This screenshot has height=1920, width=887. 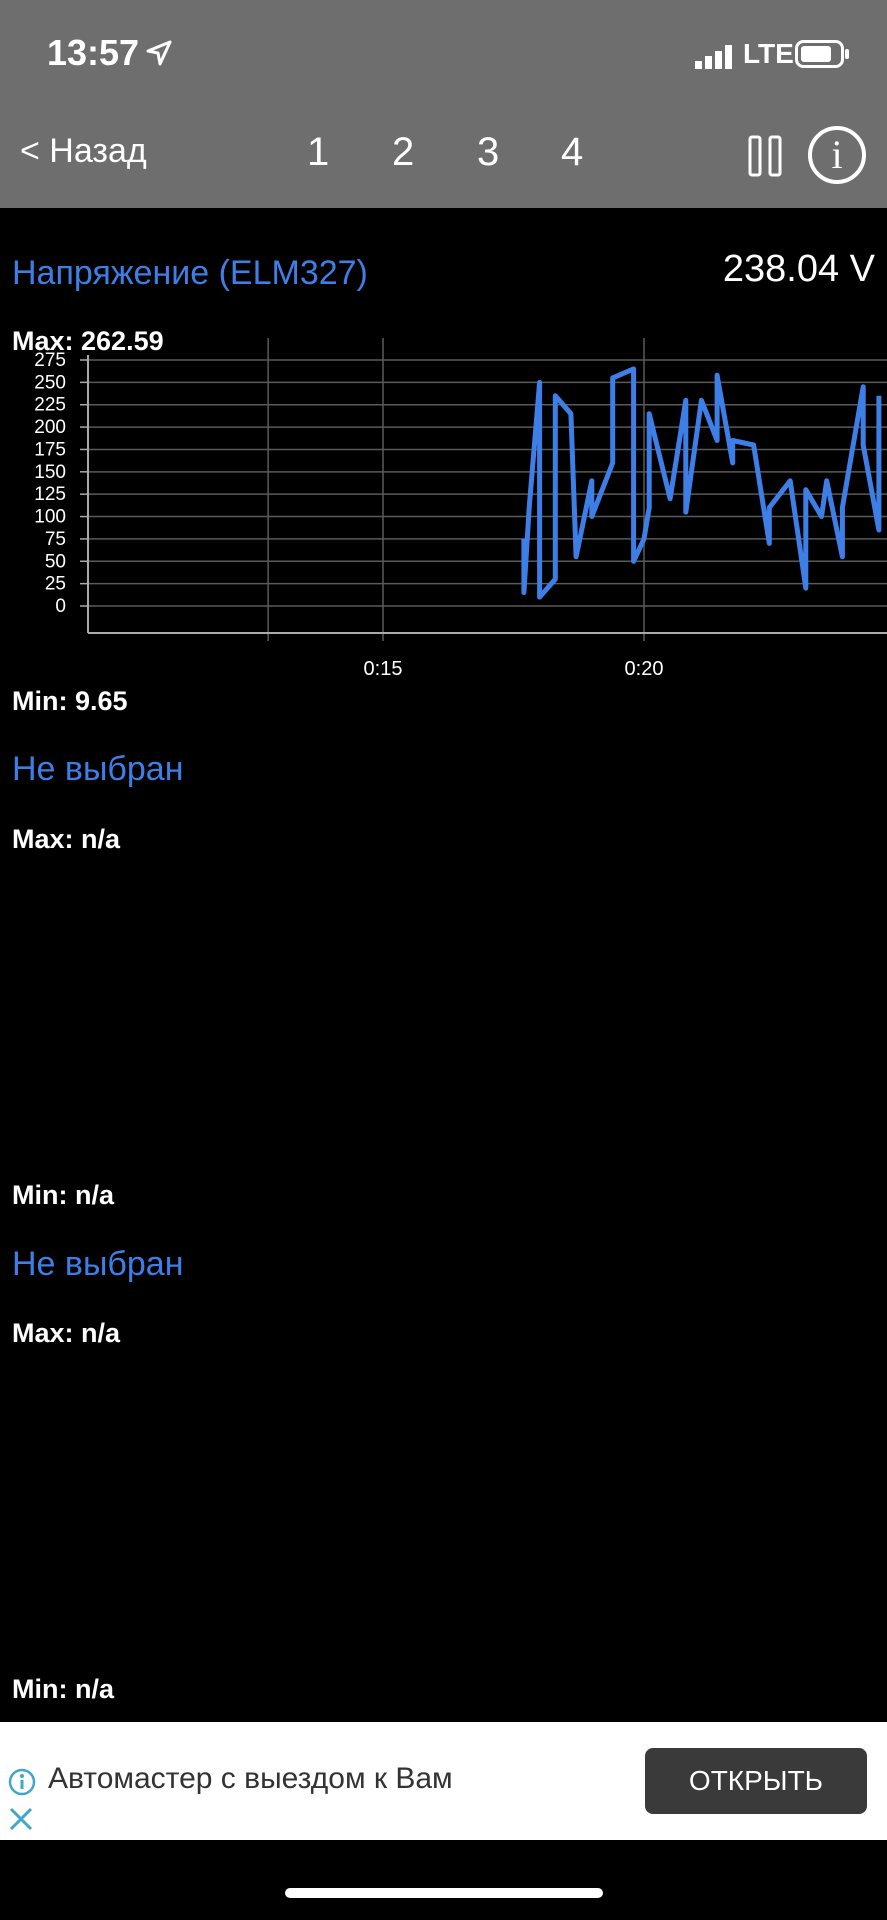 I want to click on sensor-1-title: Напряжение (ELM327), so click(x=190, y=273).